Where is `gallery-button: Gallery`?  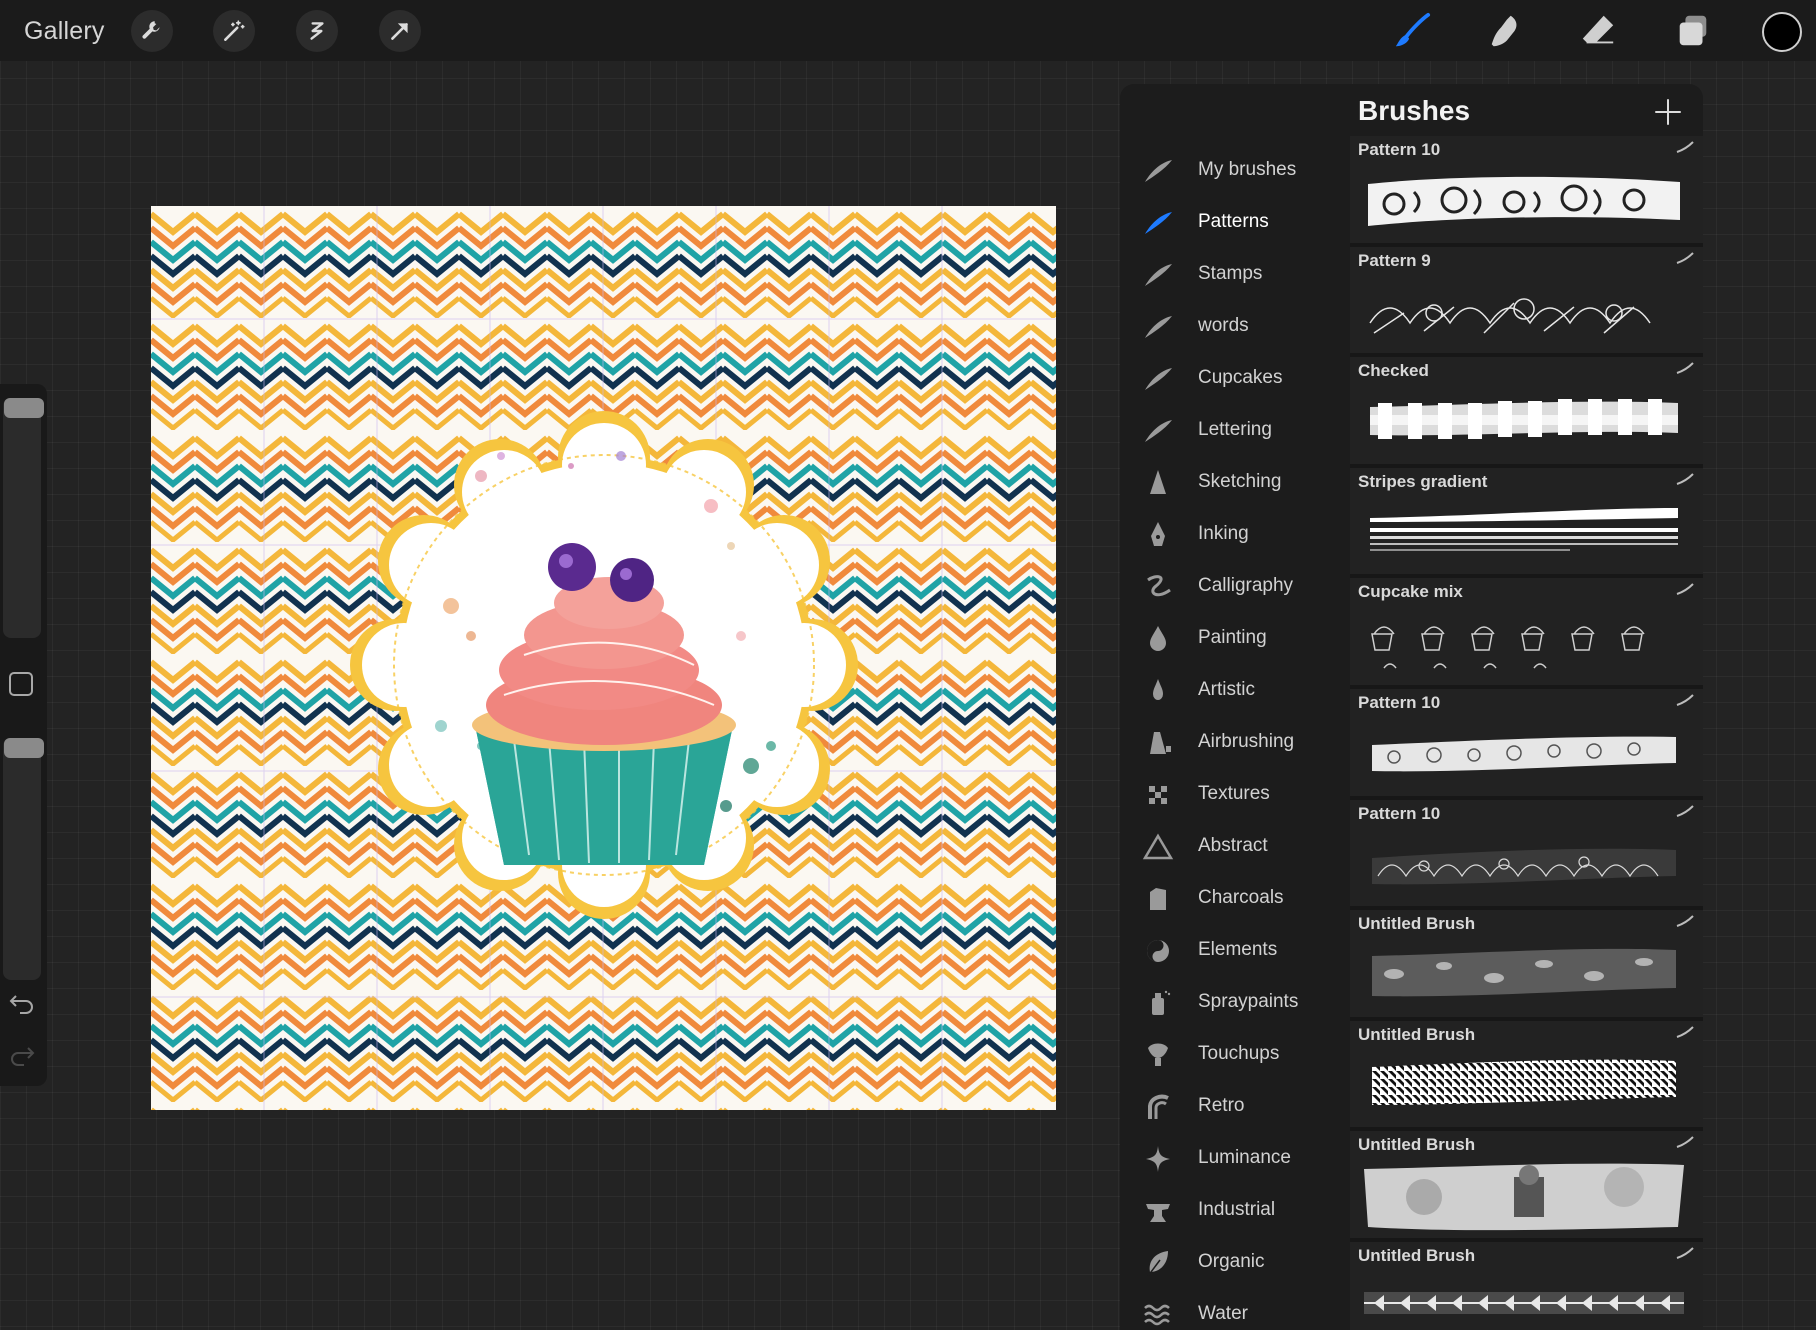
gallery-button: Gallery is located at coordinates (64, 31).